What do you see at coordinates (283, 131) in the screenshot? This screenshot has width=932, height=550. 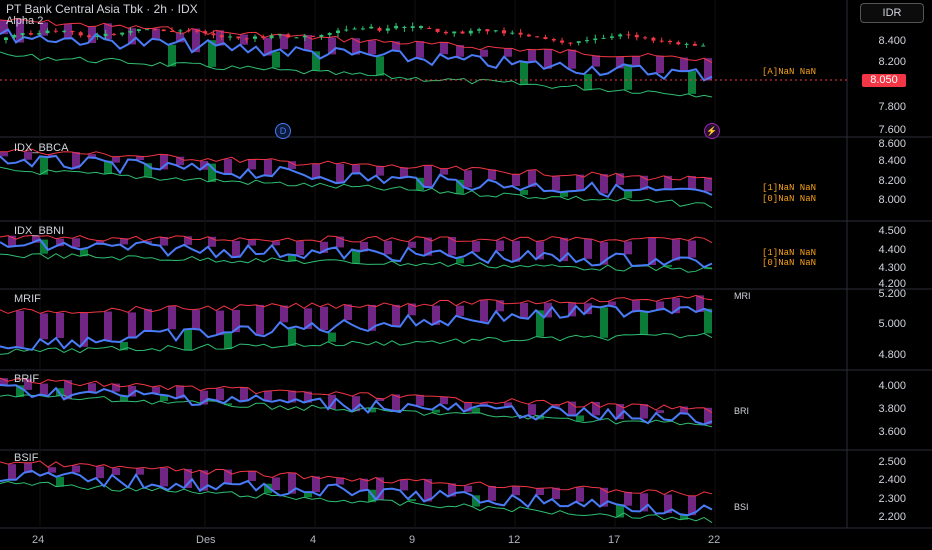 I see `dividend-marker-icon: D` at bounding box center [283, 131].